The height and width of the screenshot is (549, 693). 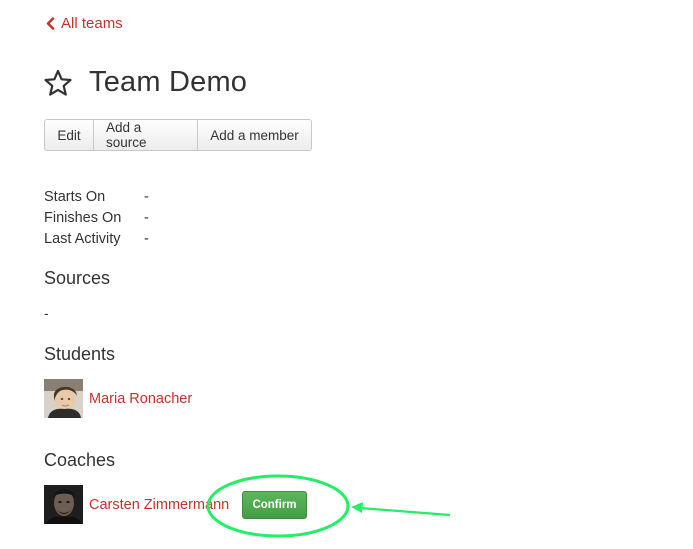 What do you see at coordinates (80, 354) in the screenshot?
I see `students-heading: Students` at bounding box center [80, 354].